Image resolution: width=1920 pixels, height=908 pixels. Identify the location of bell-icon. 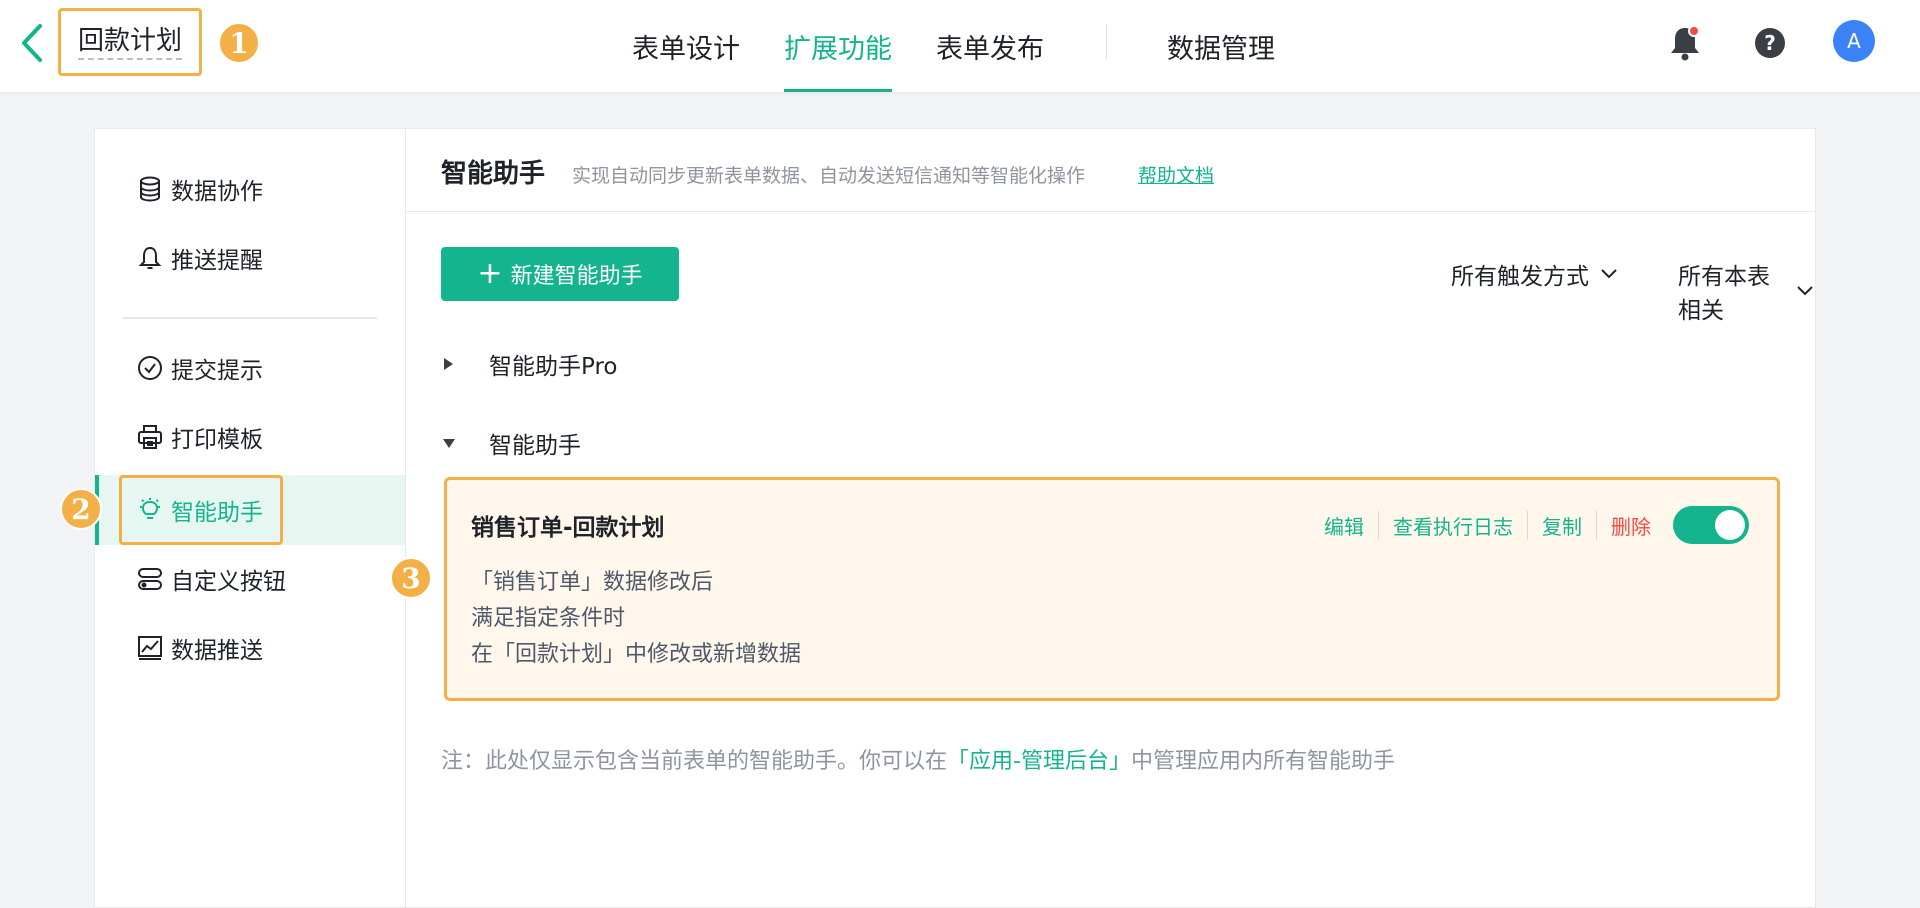
(1685, 43).